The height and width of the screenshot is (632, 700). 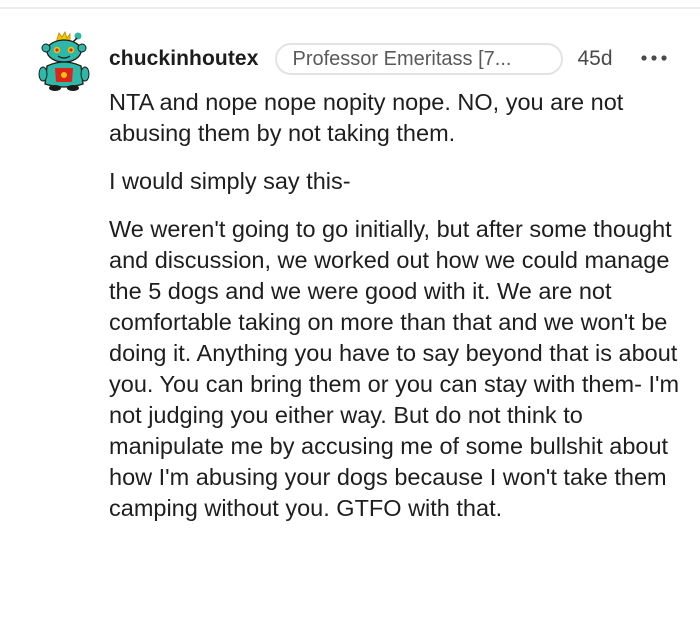 I want to click on snoo-avatar-icon, so click(x=62, y=62).